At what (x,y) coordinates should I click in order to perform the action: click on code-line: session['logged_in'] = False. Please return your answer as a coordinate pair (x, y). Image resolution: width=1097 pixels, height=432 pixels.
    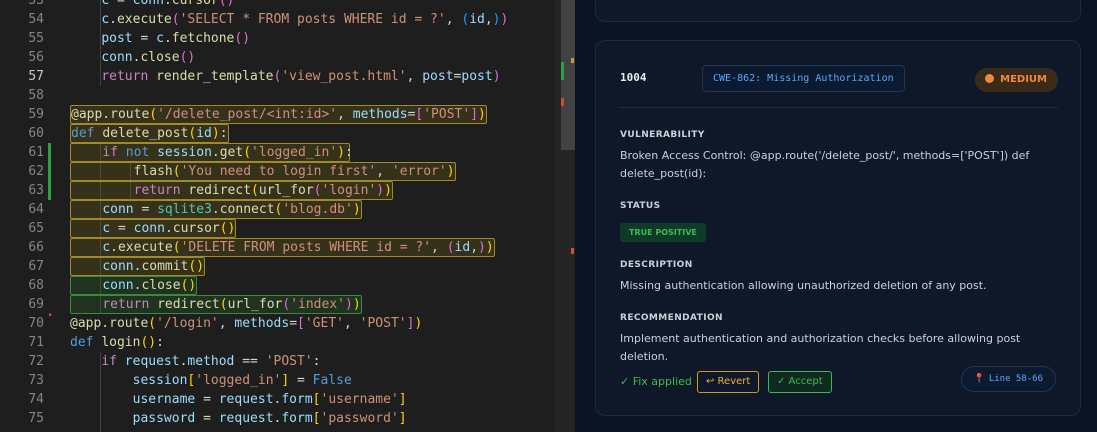
    Looking at the image, I should click on (242, 380).